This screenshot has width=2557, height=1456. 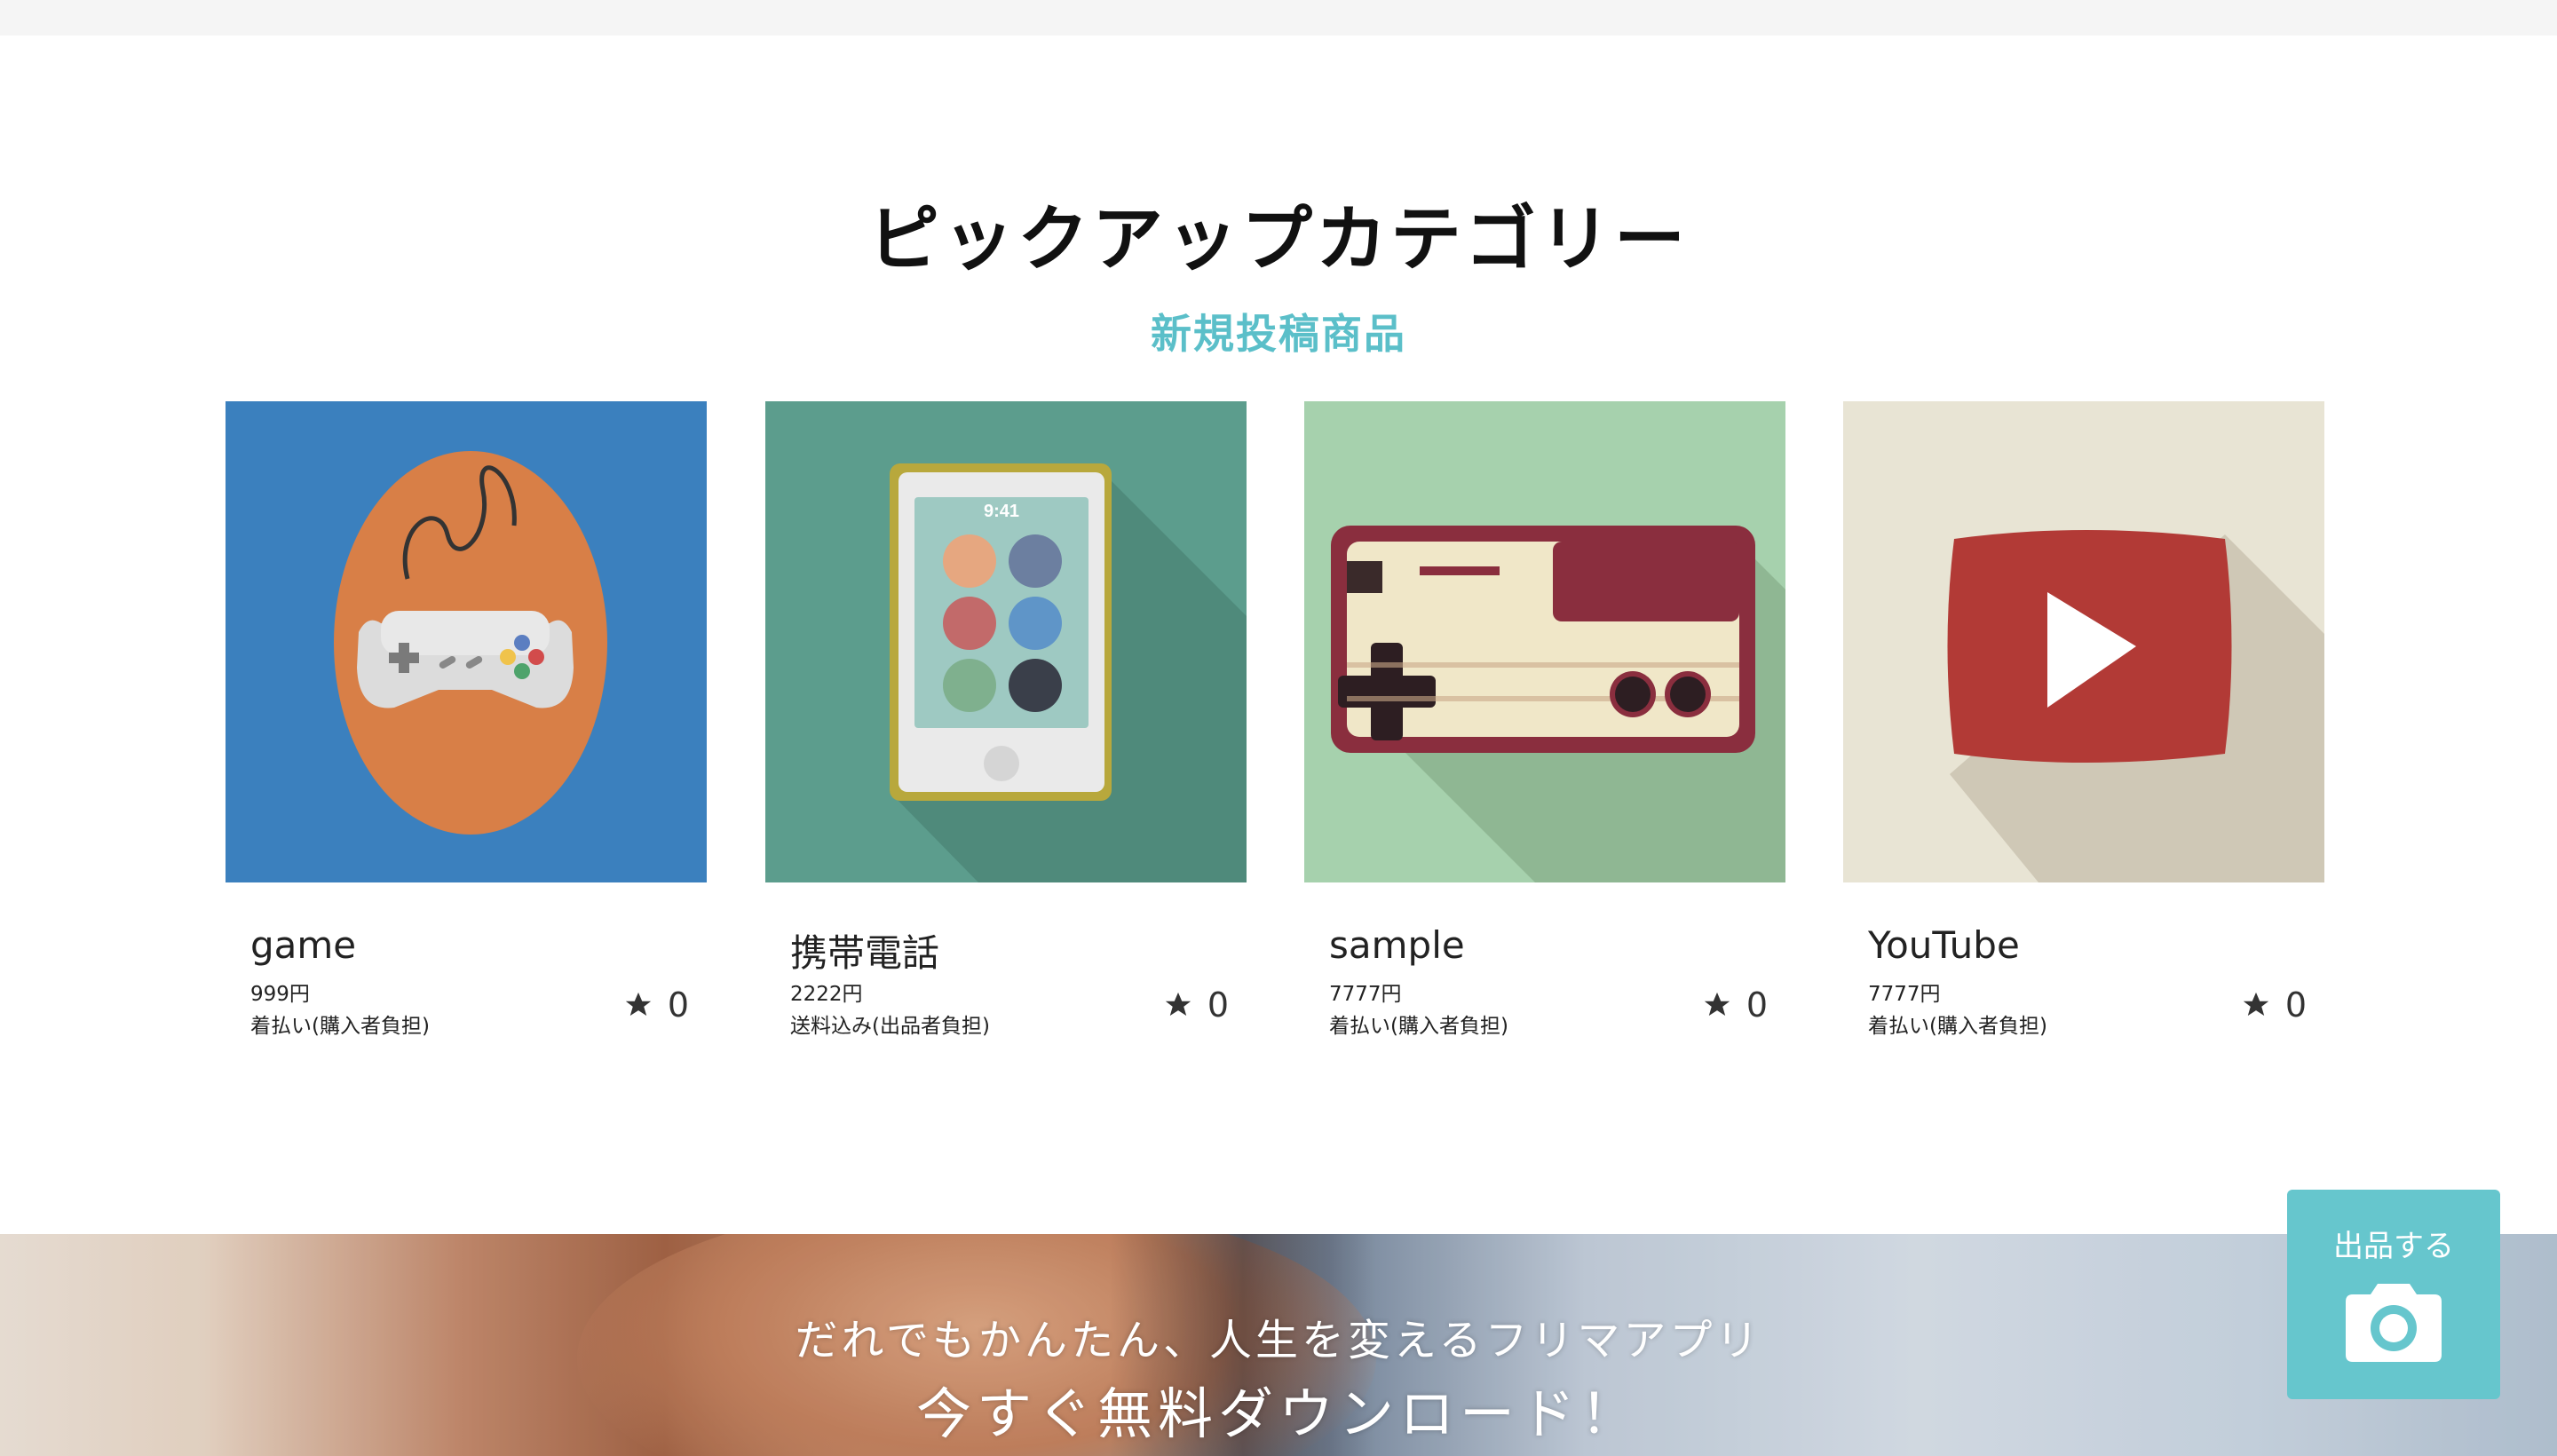 I want to click on camera-icon, so click(x=2394, y=1323).